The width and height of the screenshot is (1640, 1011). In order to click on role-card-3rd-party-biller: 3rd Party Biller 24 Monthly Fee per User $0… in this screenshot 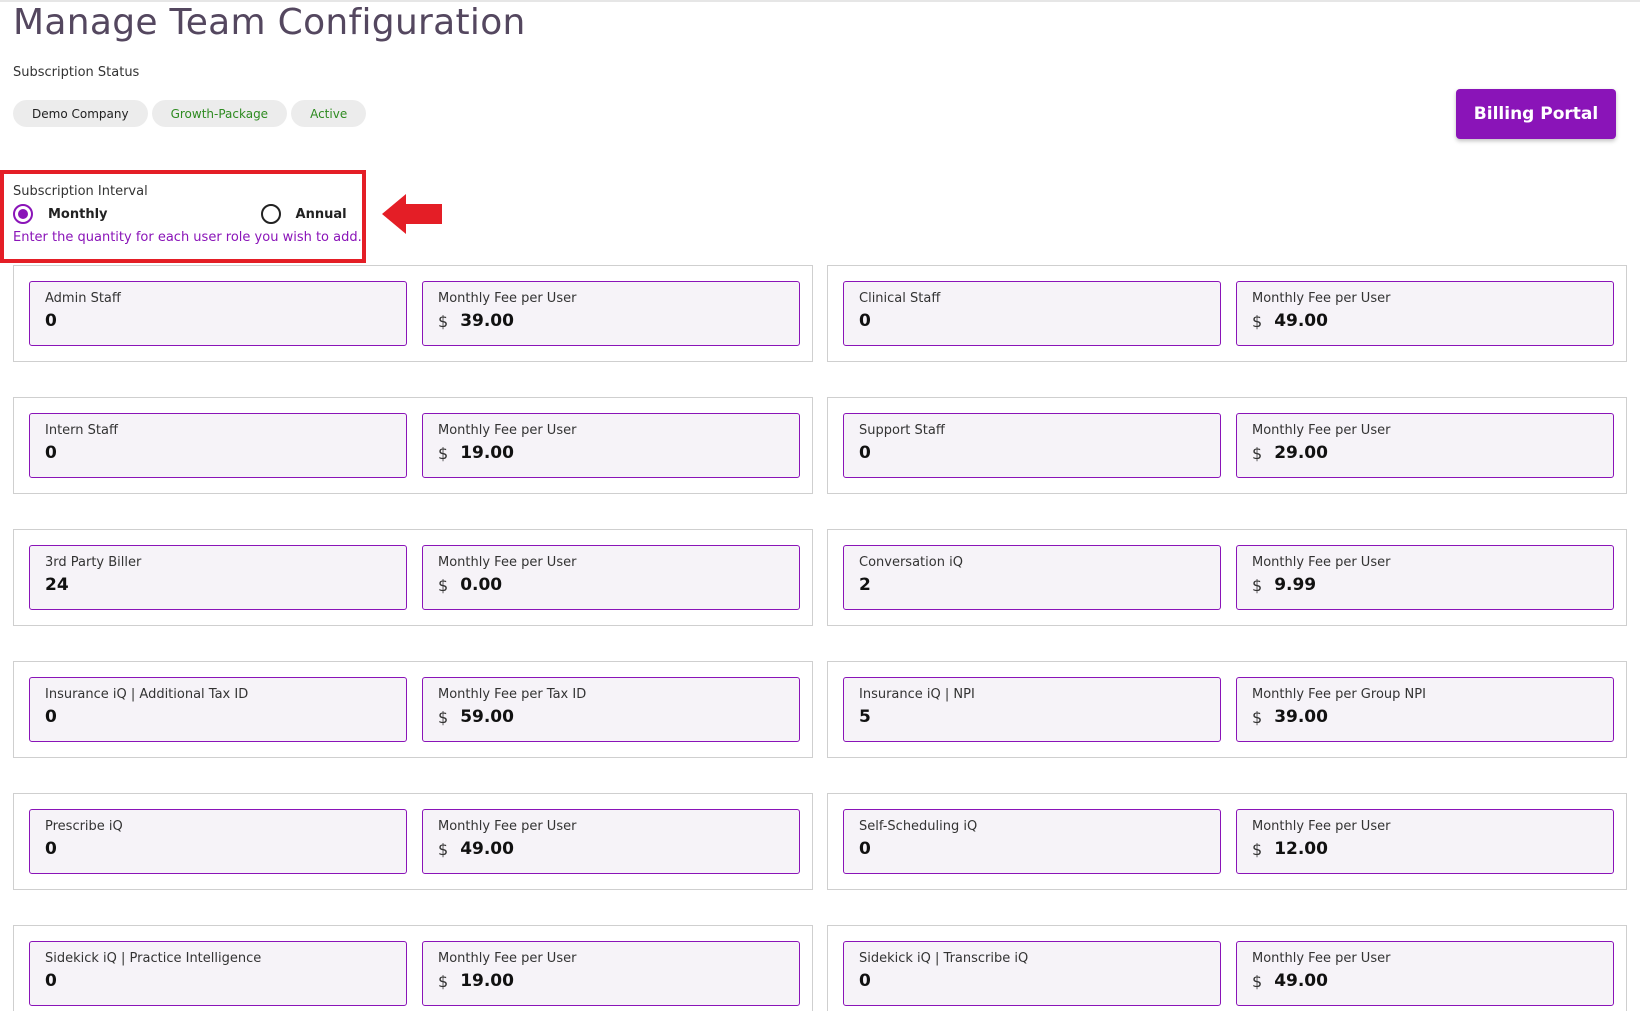, I will do `click(413, 577)`.